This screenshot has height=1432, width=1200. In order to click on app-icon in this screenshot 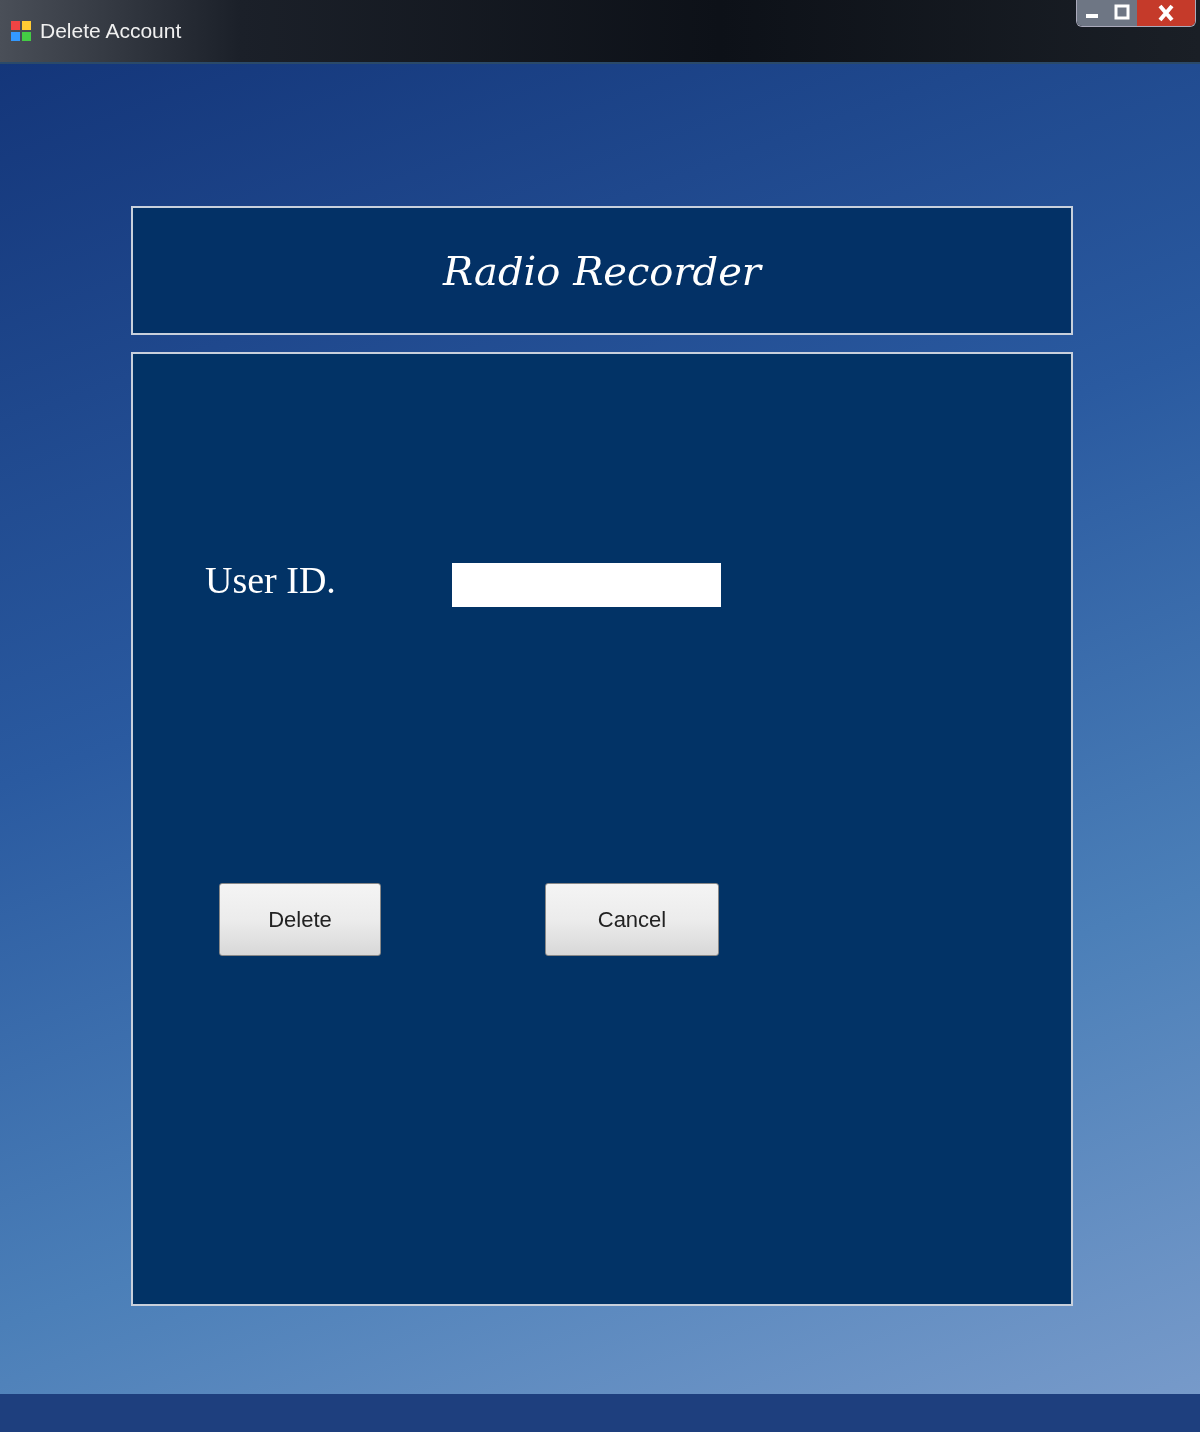, I will do `click(21, 31)`.